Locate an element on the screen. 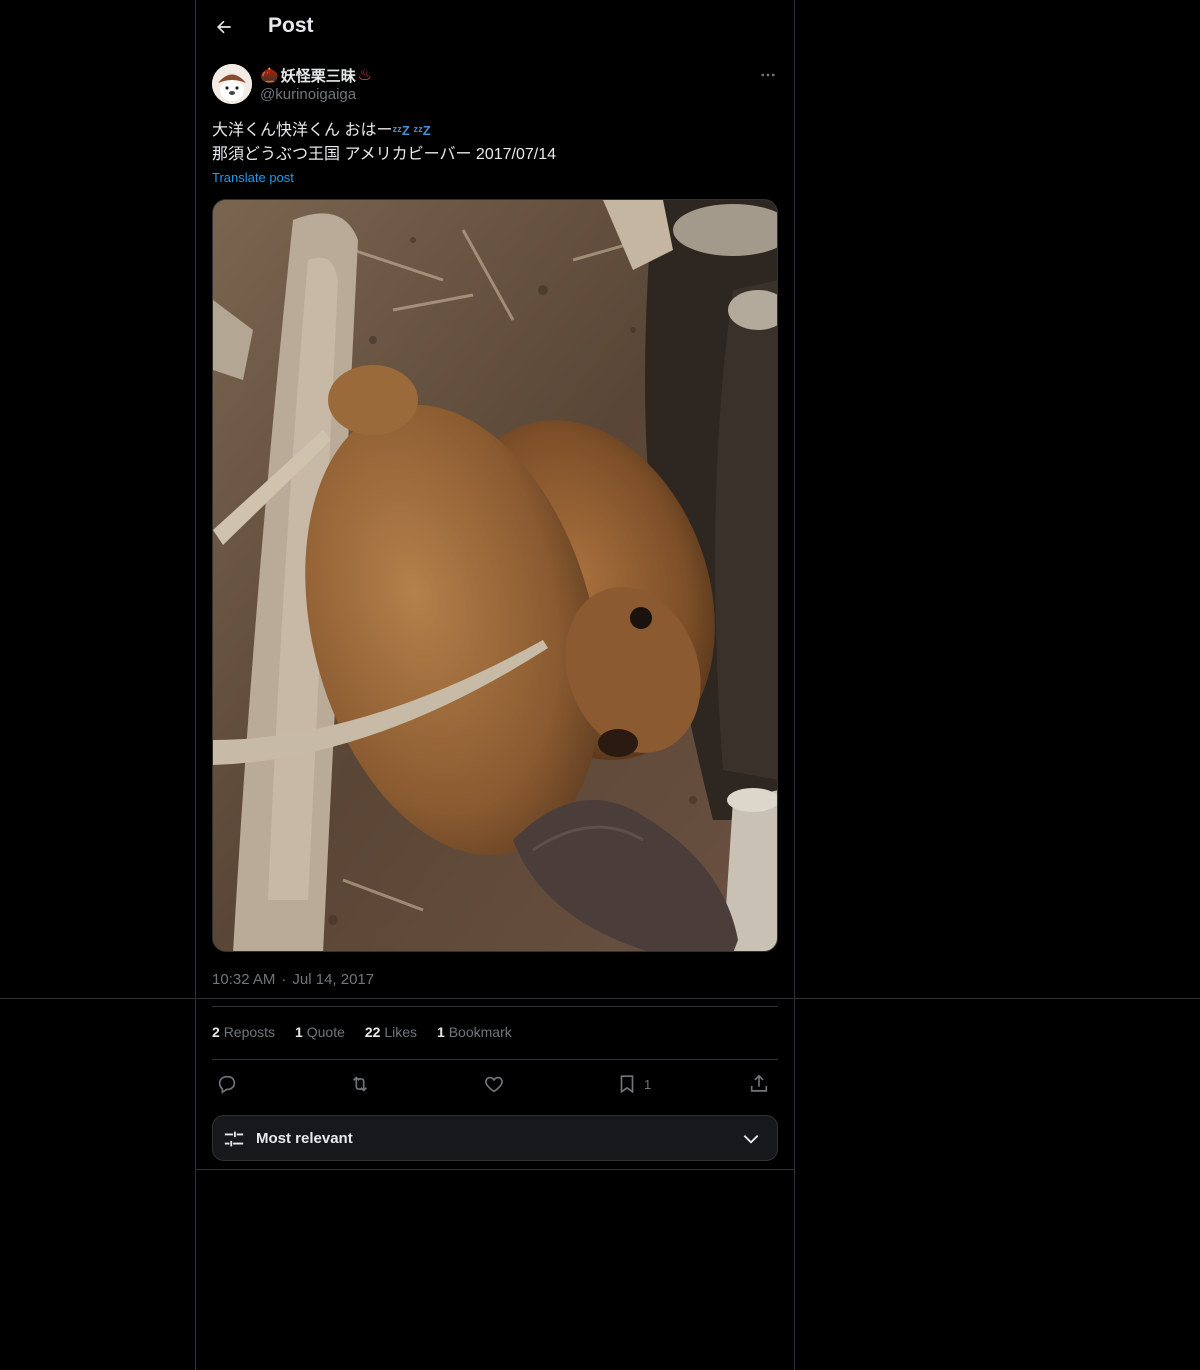 Image resolution: width=1200 pixels, height=1370 pixels. reply-icon is located at coordinates (227, 1084).